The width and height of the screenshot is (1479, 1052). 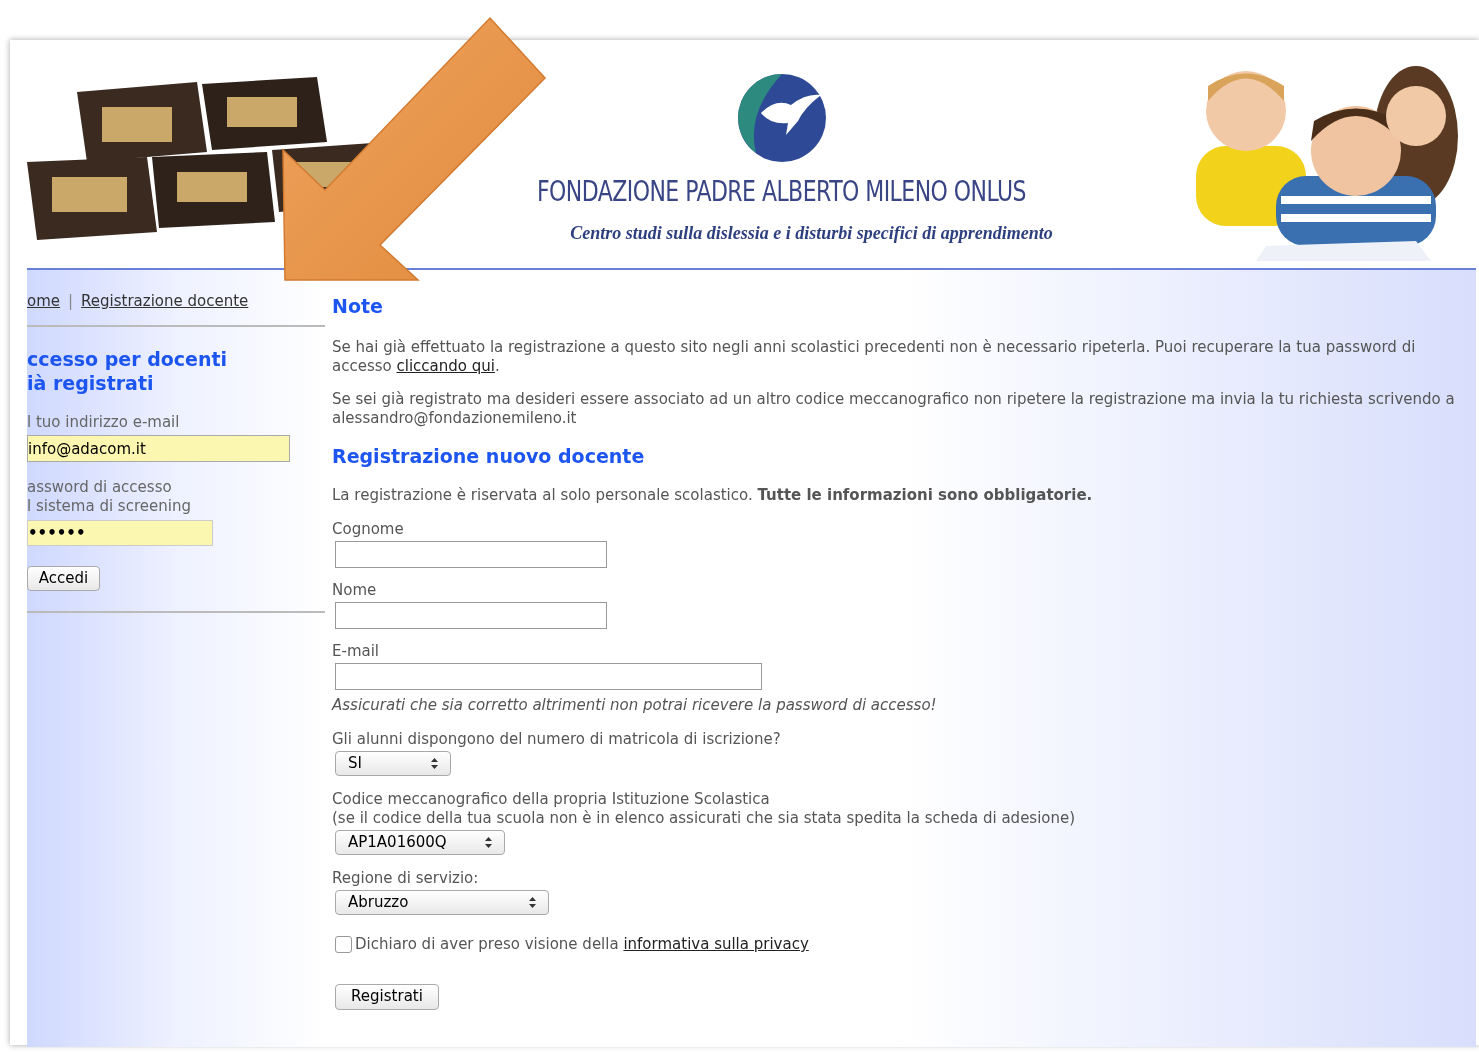 I want to click on breadcrumb-link: ome, so click(x=44, y=301).